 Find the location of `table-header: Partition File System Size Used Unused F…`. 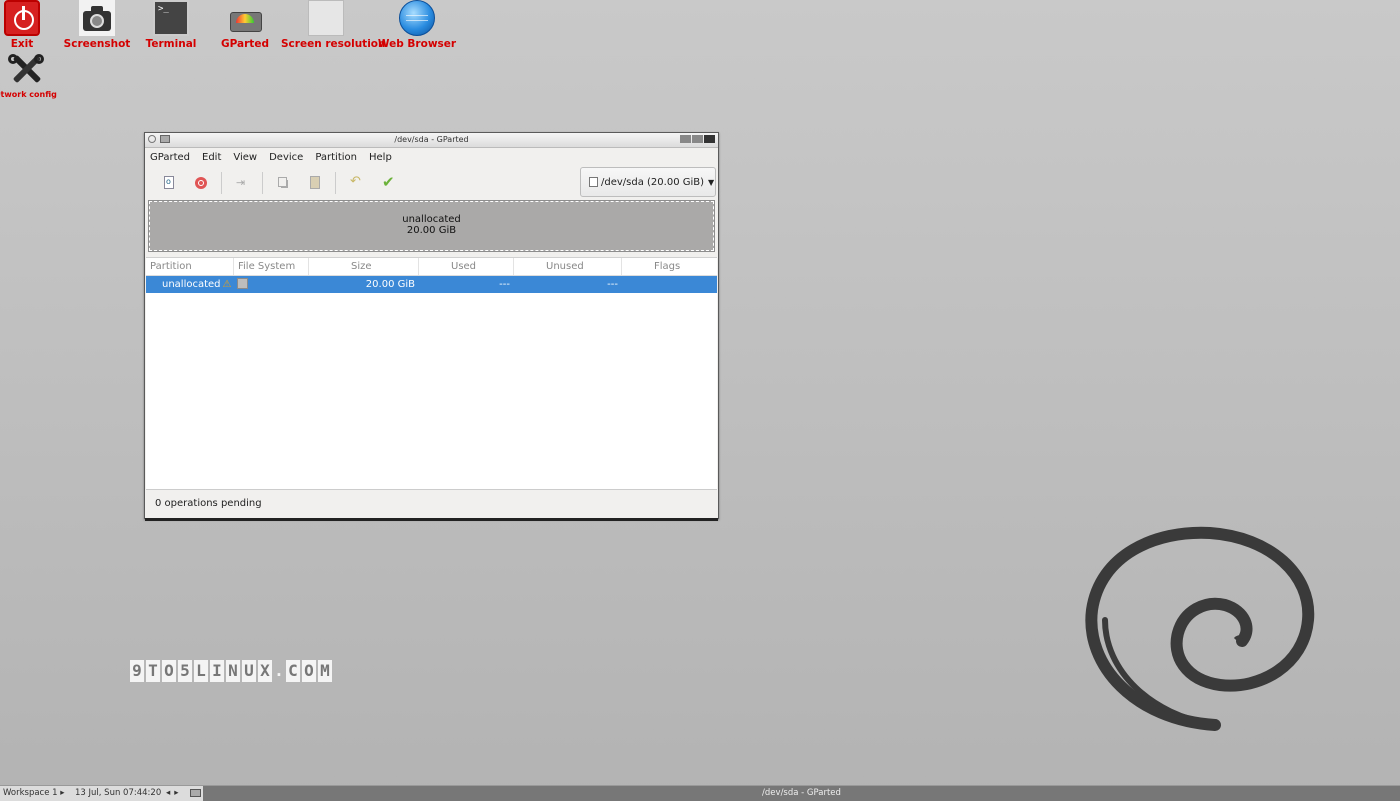

table-header: Partition File System Size Used Unused F… is located at coordinates (431, 267).